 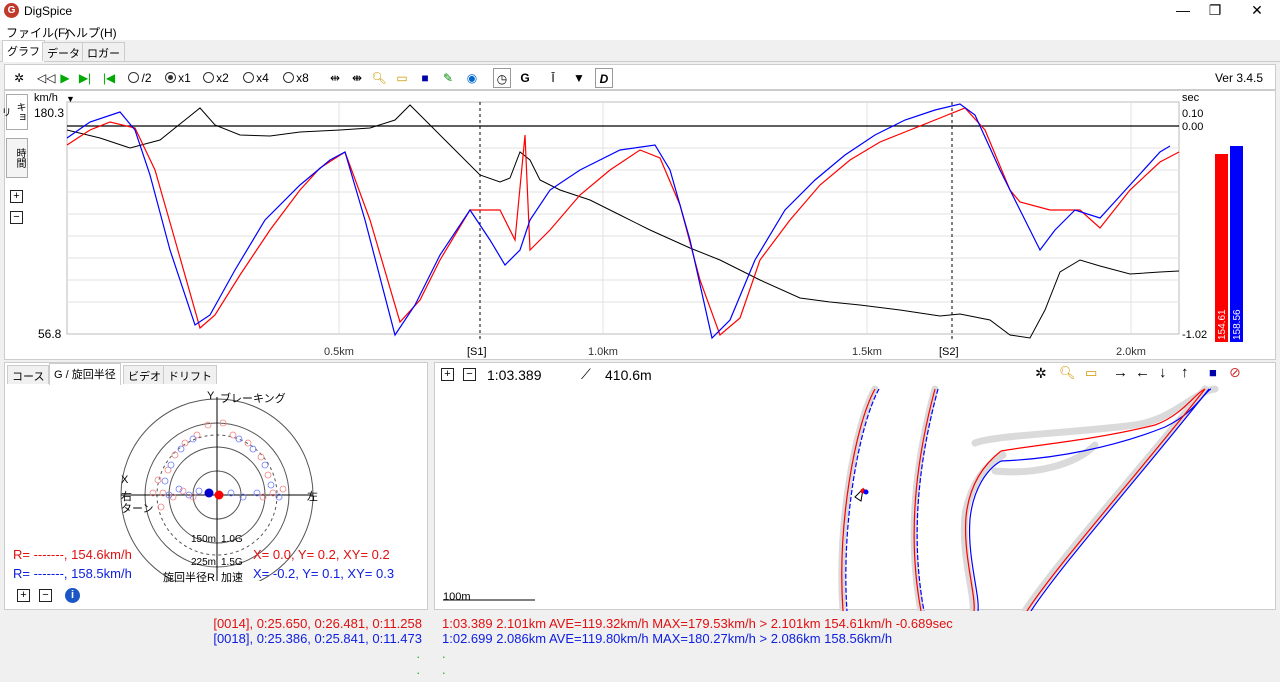 I want to click on sector-s1-label: [S1], so click(x=477, y=352).